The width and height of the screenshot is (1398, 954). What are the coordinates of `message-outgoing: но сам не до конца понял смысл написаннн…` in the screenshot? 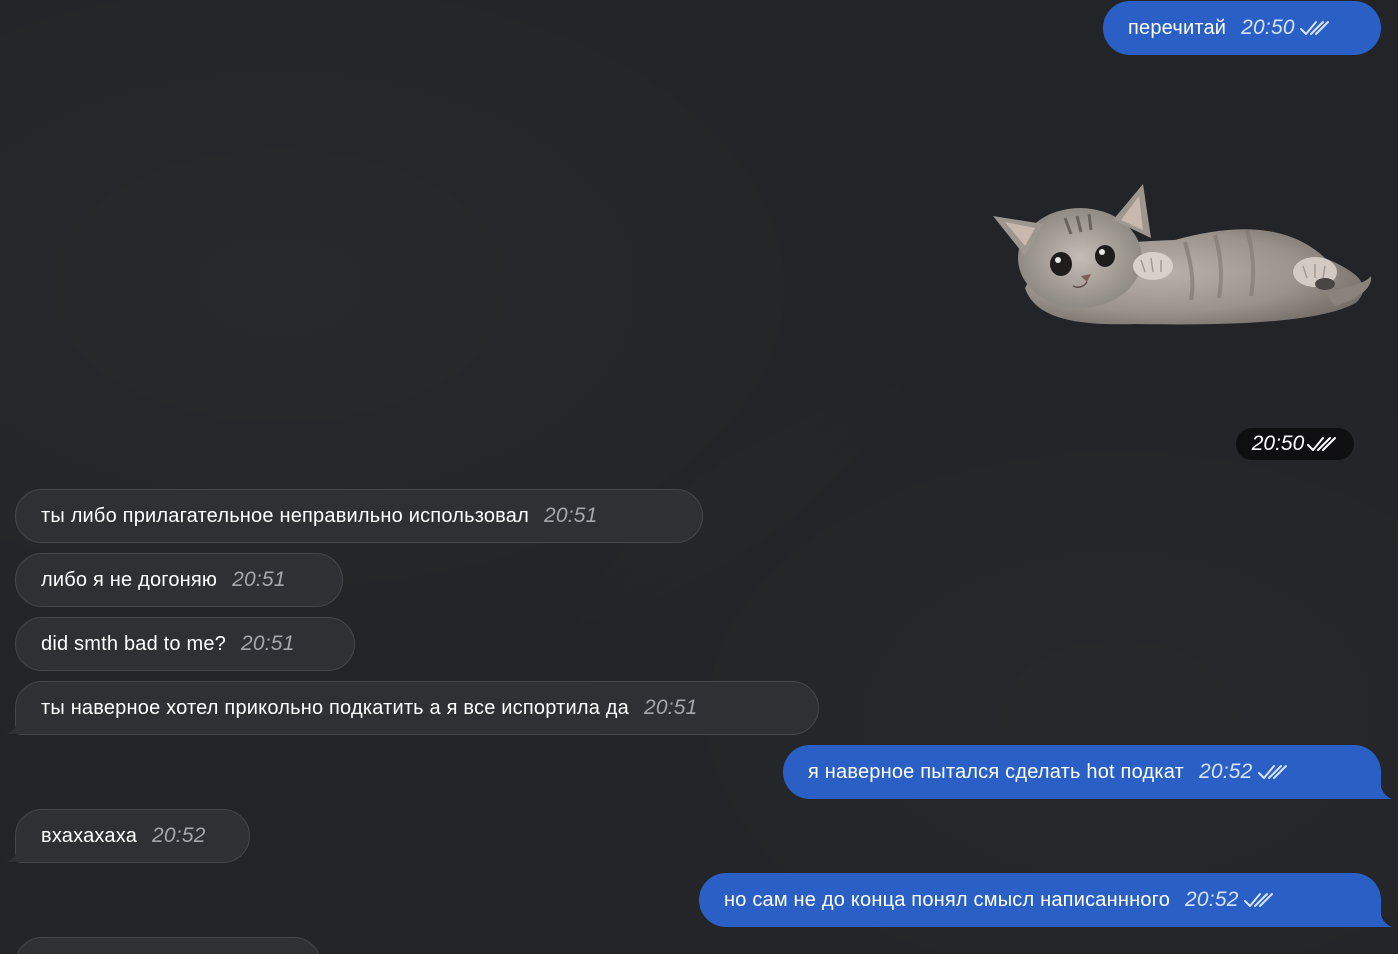 It's located at (1045, 900).